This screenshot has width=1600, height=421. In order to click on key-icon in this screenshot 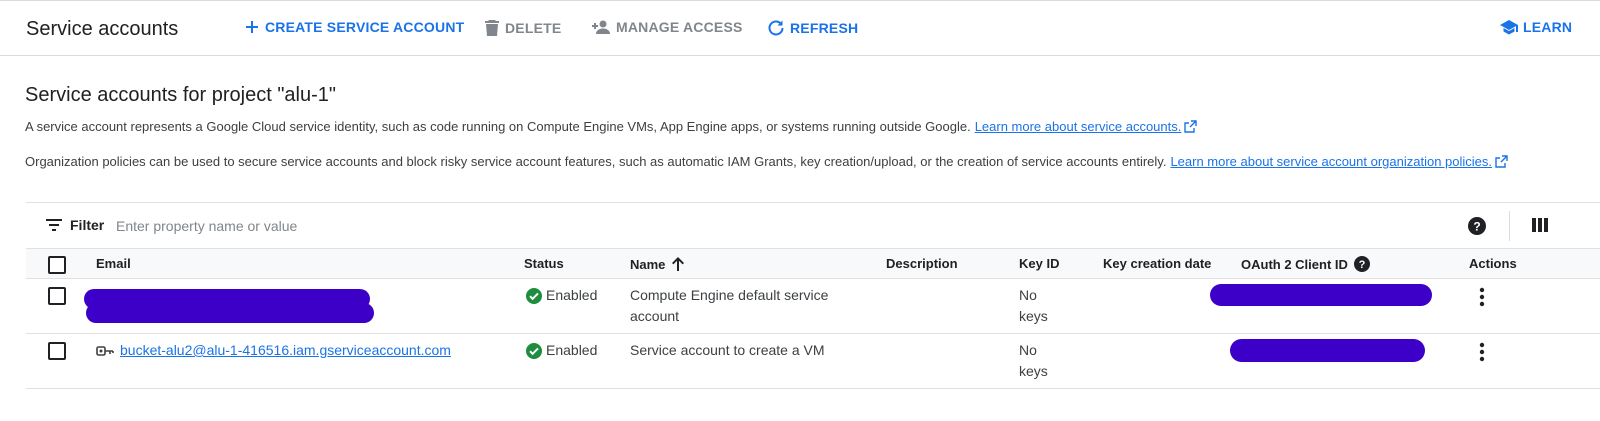, I will do `click(105, 350)`.